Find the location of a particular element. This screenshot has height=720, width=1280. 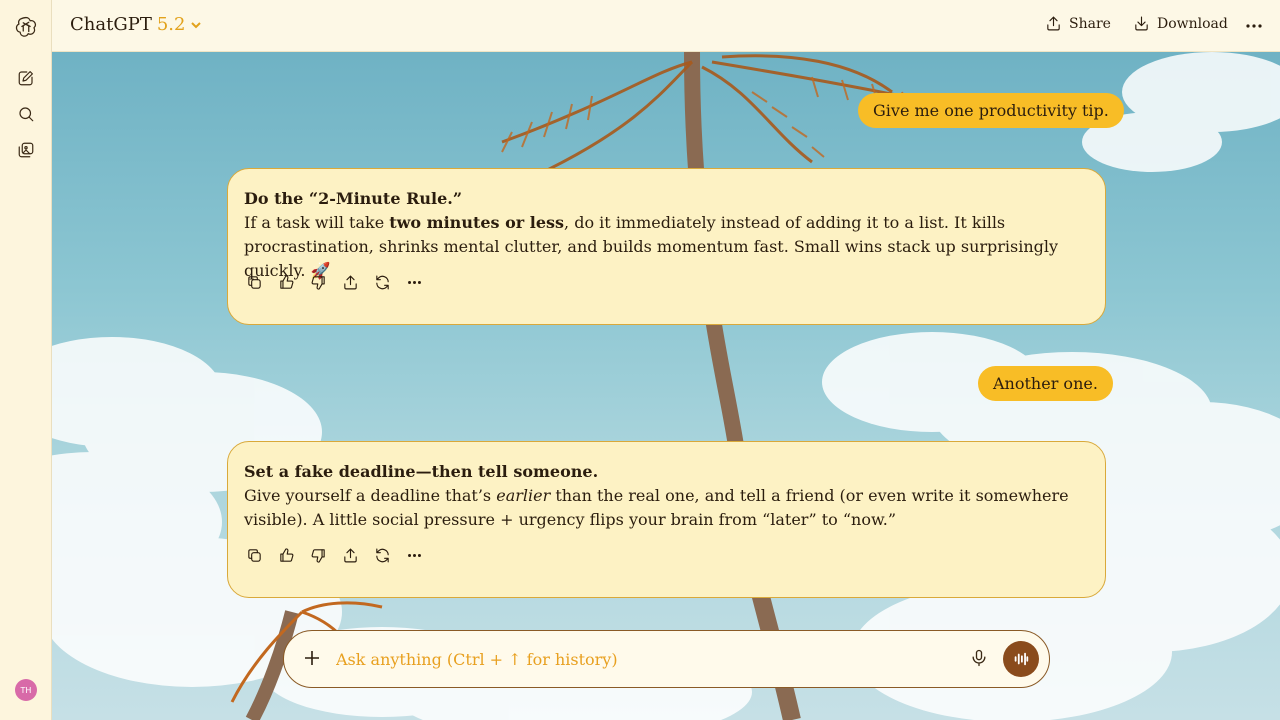

body-text: Give yourself a deadline that’s is located at coordinates (370, 495).